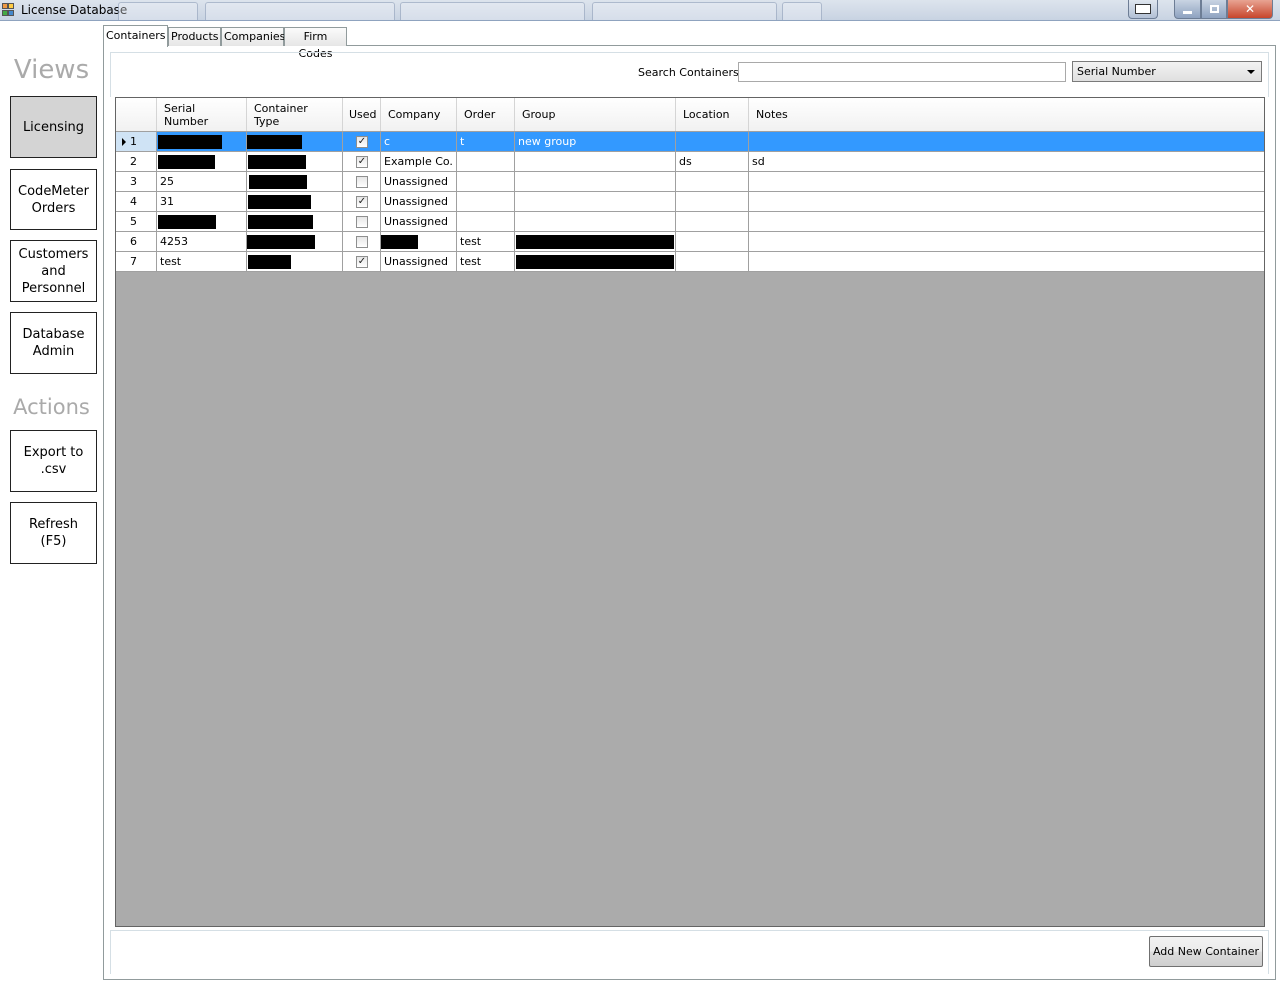  I want to click on table-row: 5 Unassigned, so click(690, 222).